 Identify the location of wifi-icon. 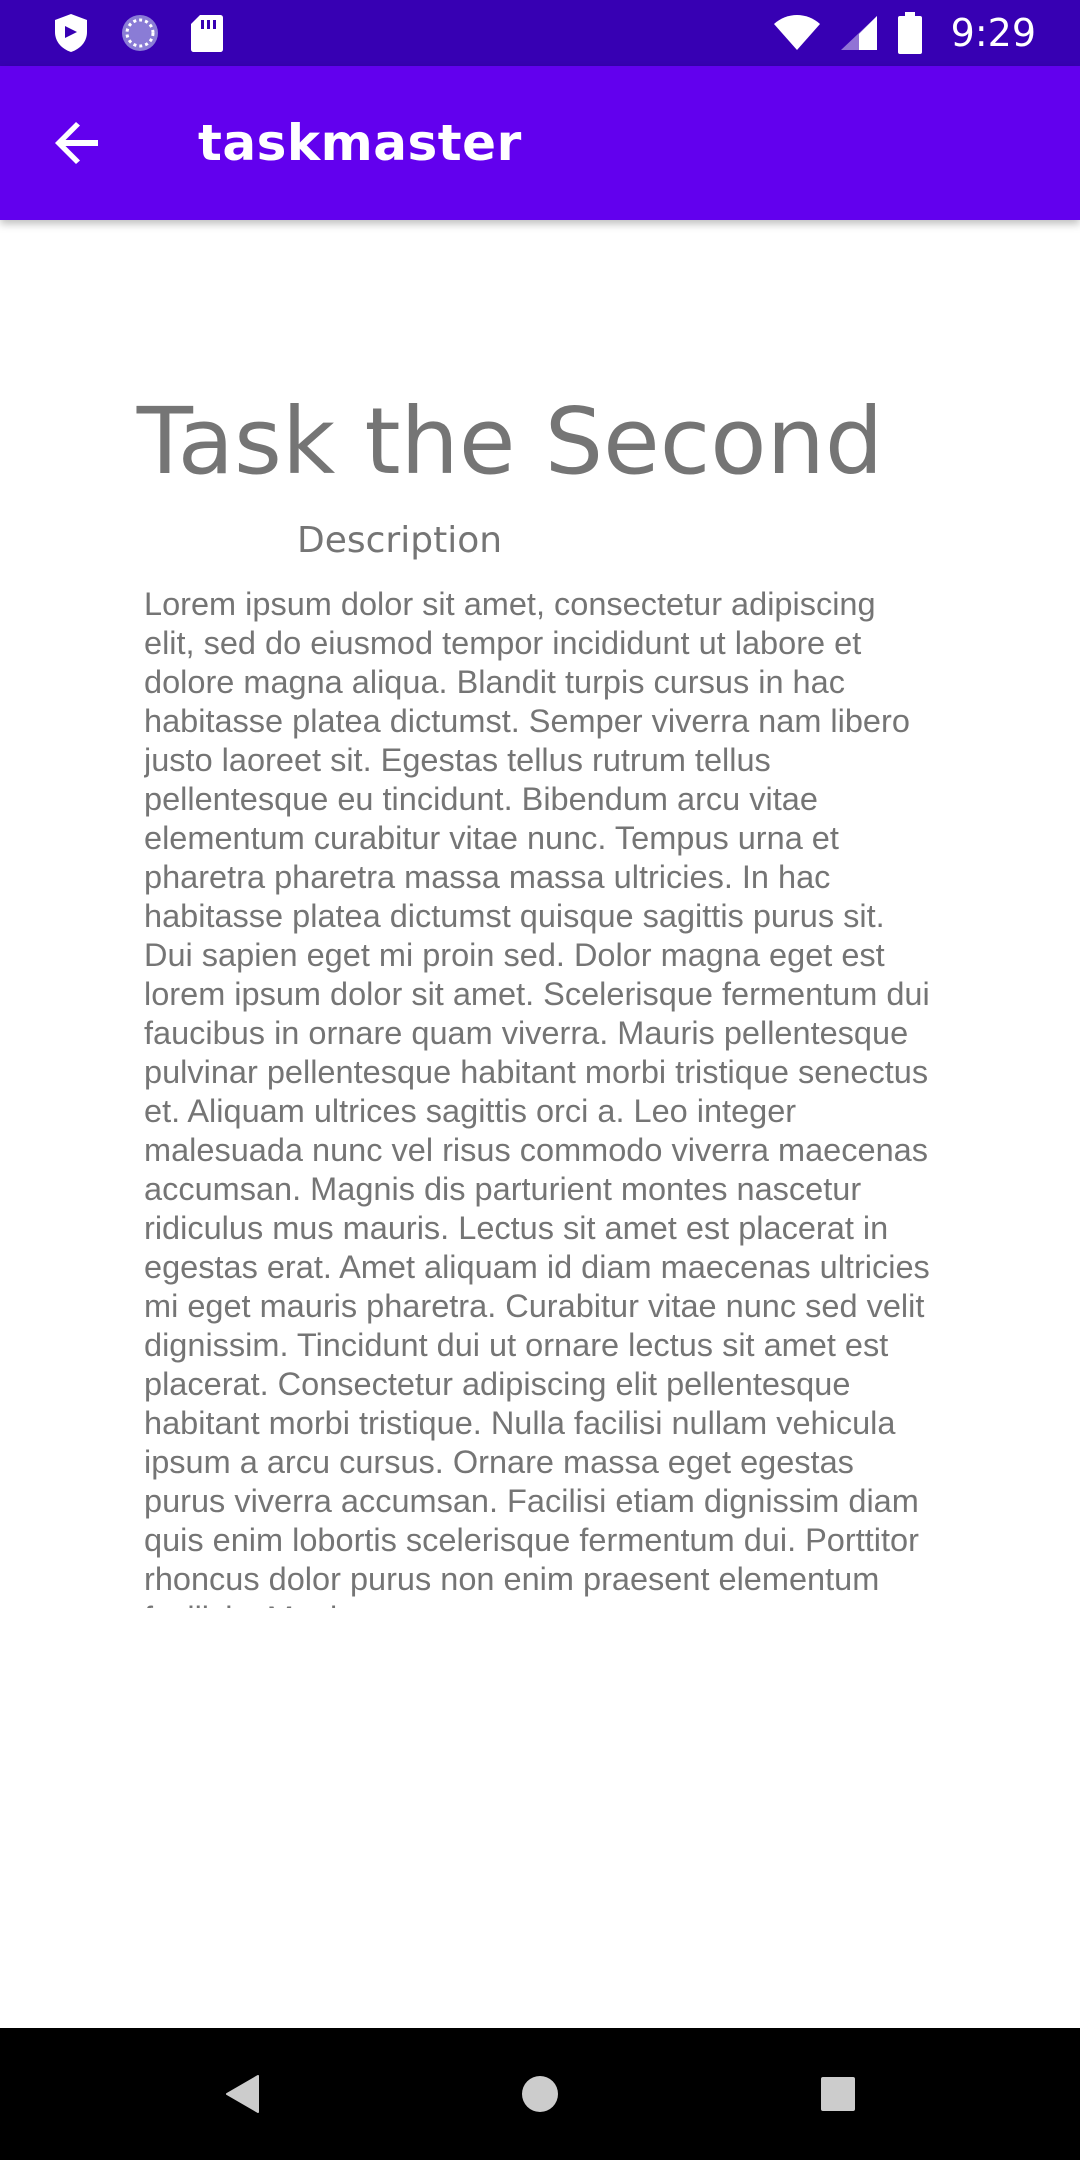
(797, 33).